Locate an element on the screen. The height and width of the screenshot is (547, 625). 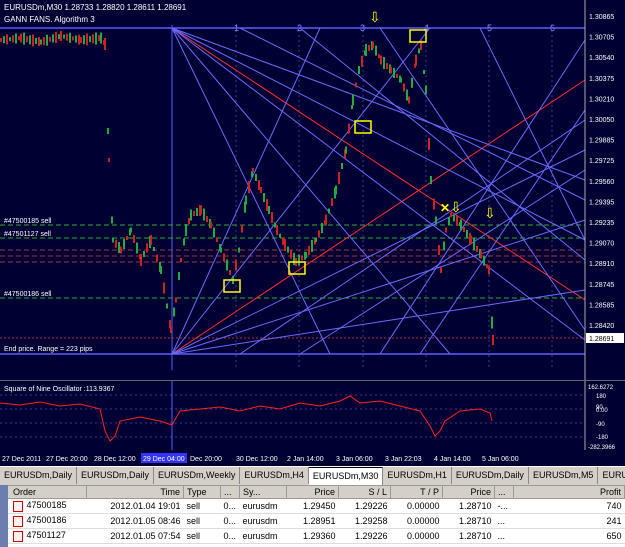
price-axis-label: 1.29560 is located at coordinates (601, 182).